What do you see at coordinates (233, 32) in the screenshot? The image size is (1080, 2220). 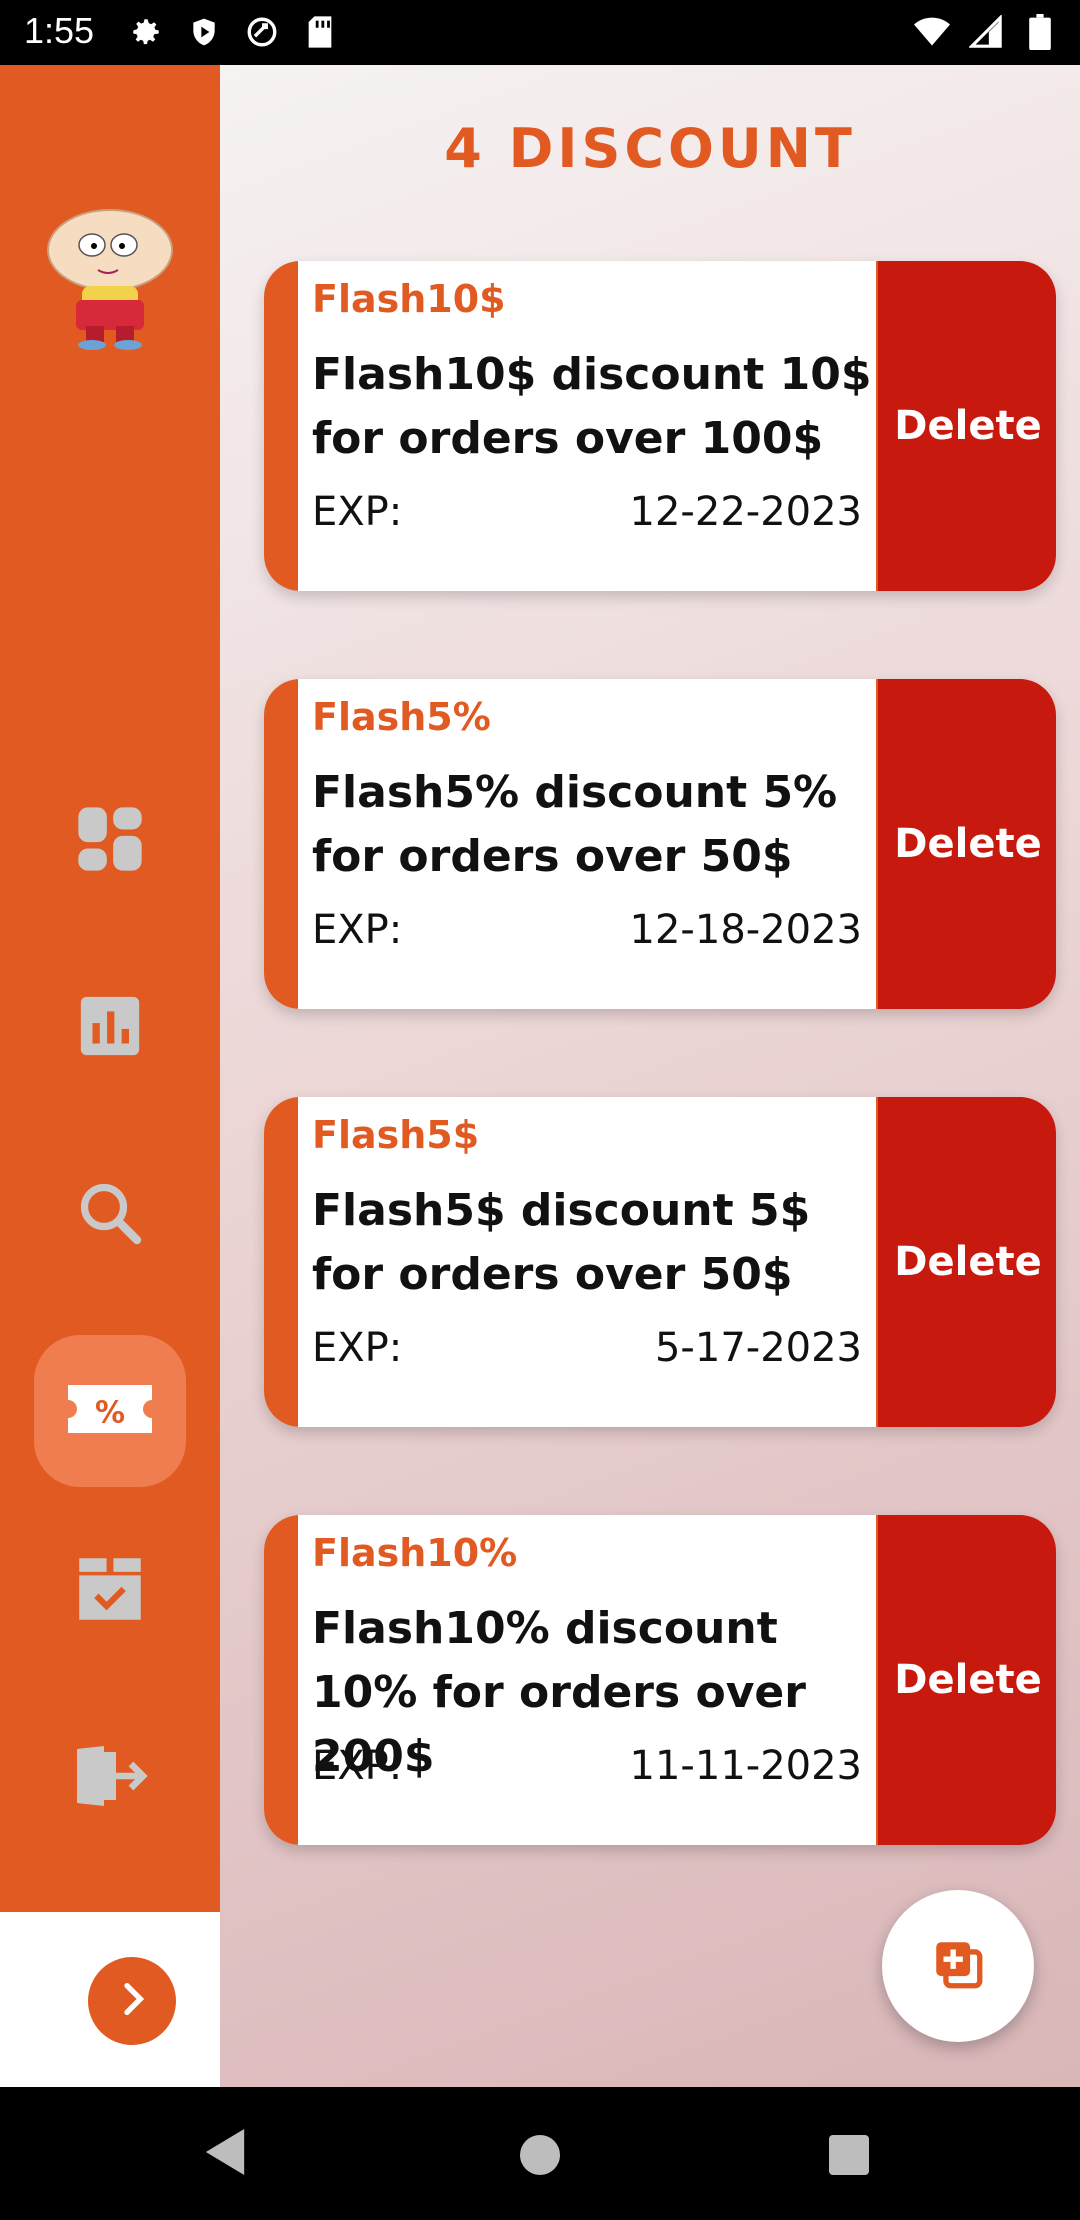 I see `status-icons-left` at bounding box center [233, 32].